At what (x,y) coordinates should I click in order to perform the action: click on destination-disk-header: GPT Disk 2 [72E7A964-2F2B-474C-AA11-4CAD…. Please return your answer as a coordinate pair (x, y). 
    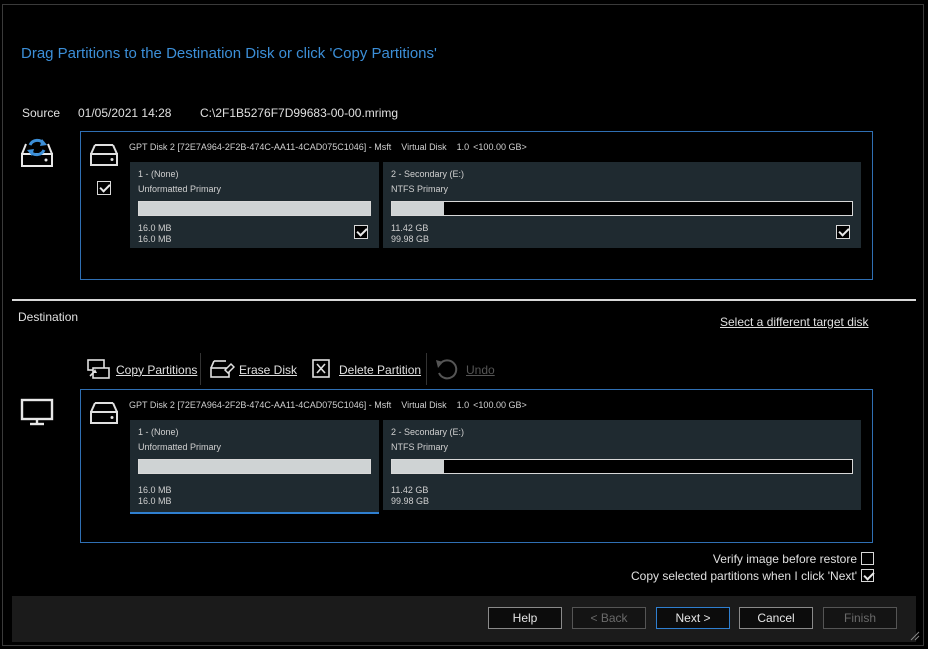
    Looking at the image, I should click on (333, 405).